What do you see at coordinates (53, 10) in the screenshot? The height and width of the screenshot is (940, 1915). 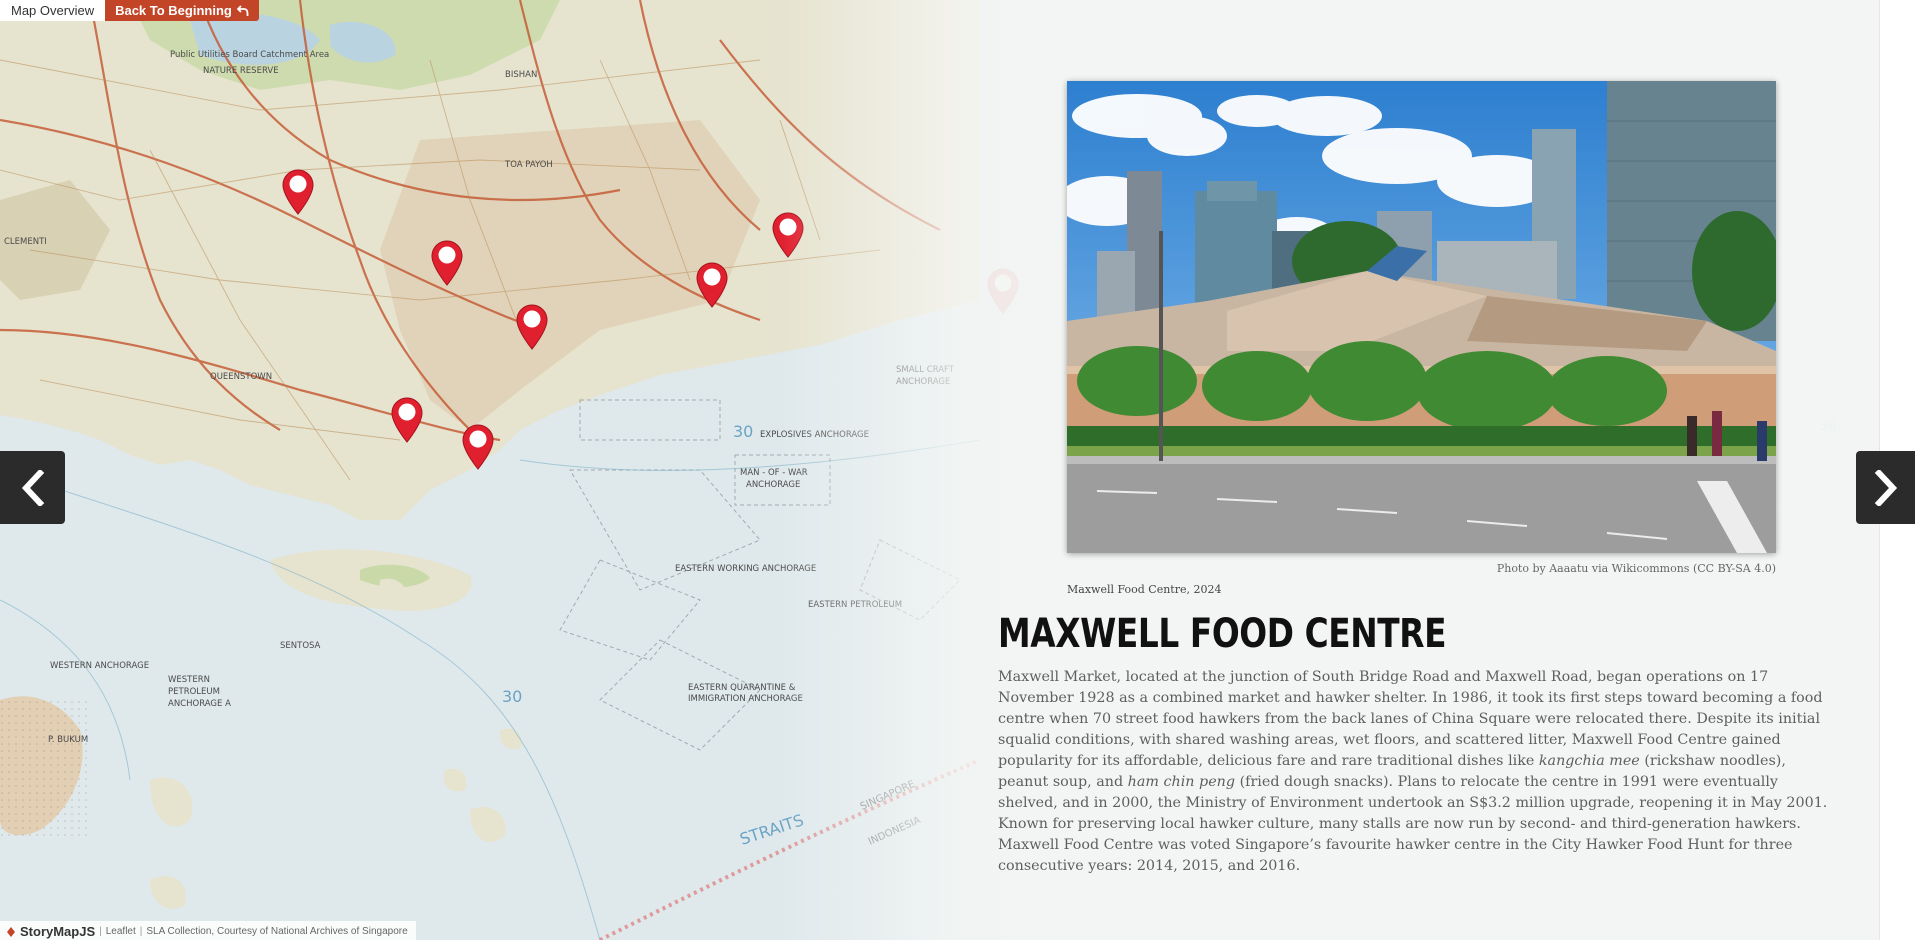 I see `map-overview-button: Map Overview` at bounding box center [53, 10].